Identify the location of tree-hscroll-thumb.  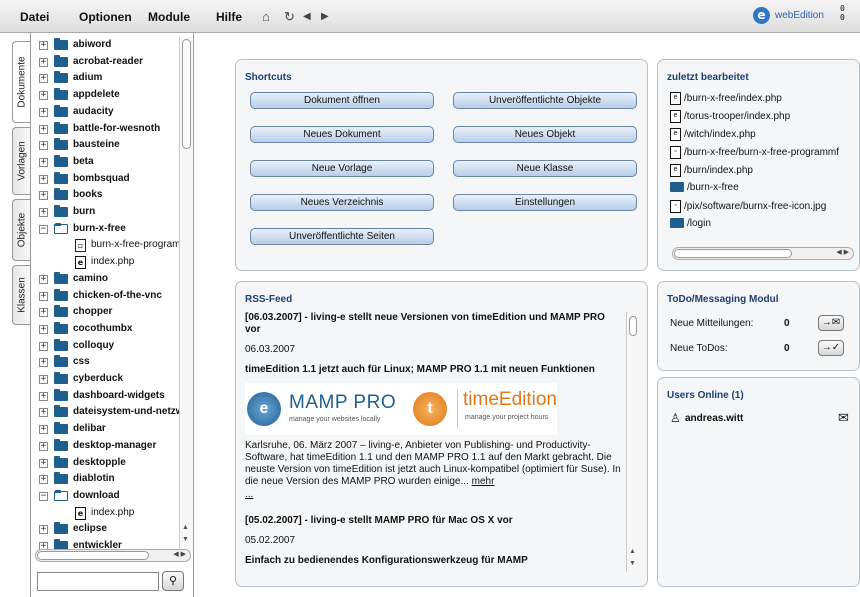
(93, 555).